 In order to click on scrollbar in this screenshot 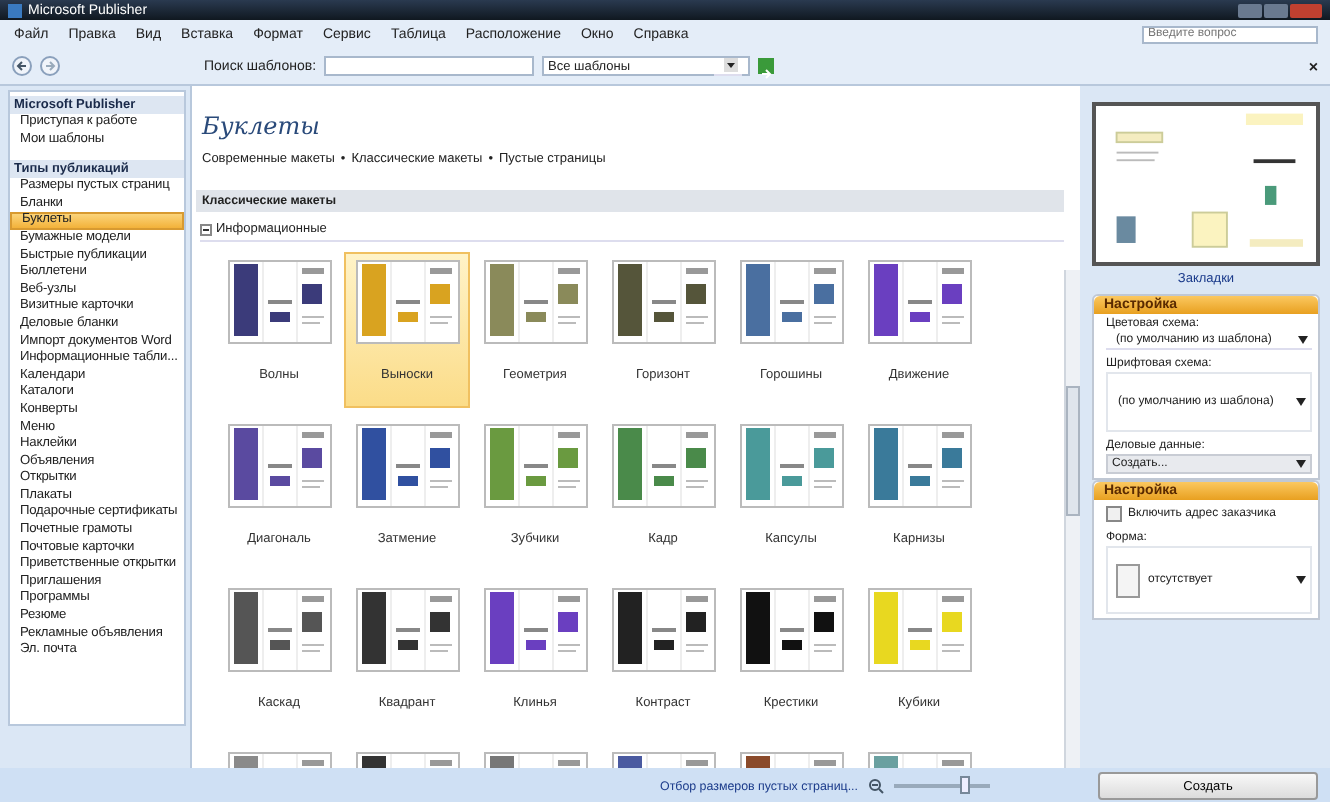, I will do `click(1072, 519)`.